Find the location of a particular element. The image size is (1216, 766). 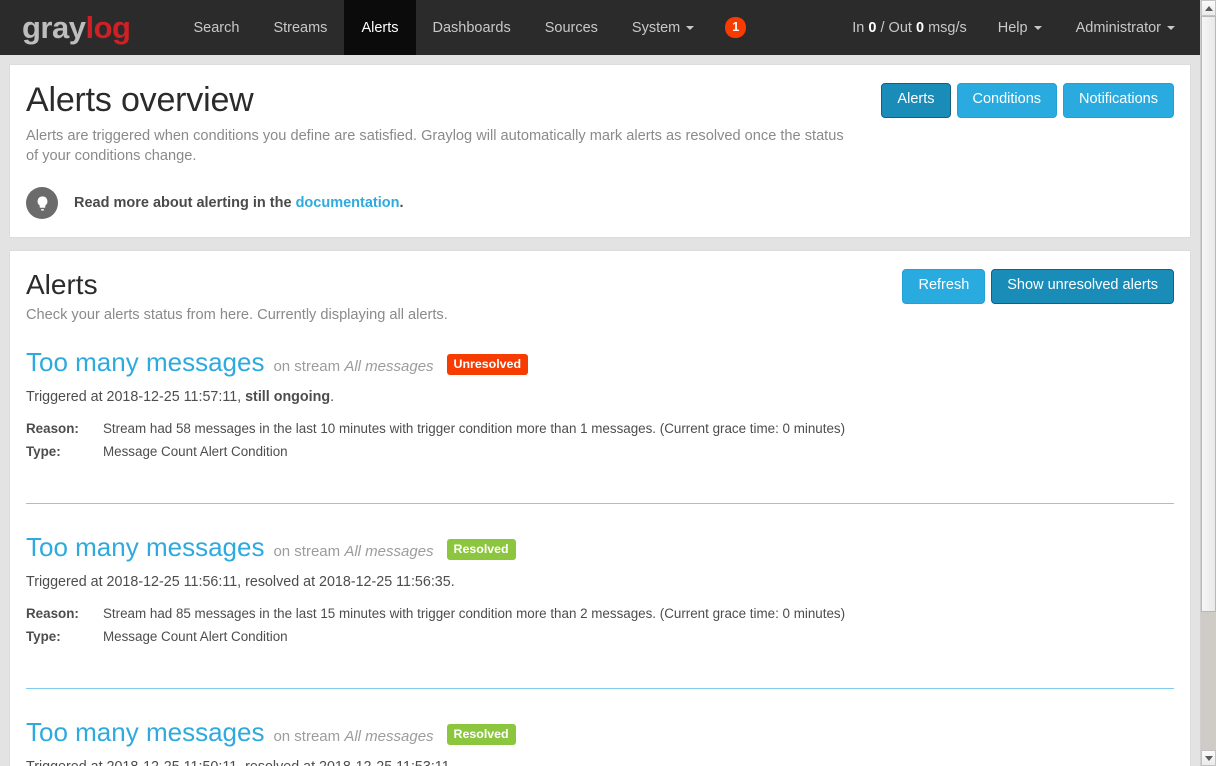

notifications-tab-button: Notifications is located at coordinates (1118, 100).